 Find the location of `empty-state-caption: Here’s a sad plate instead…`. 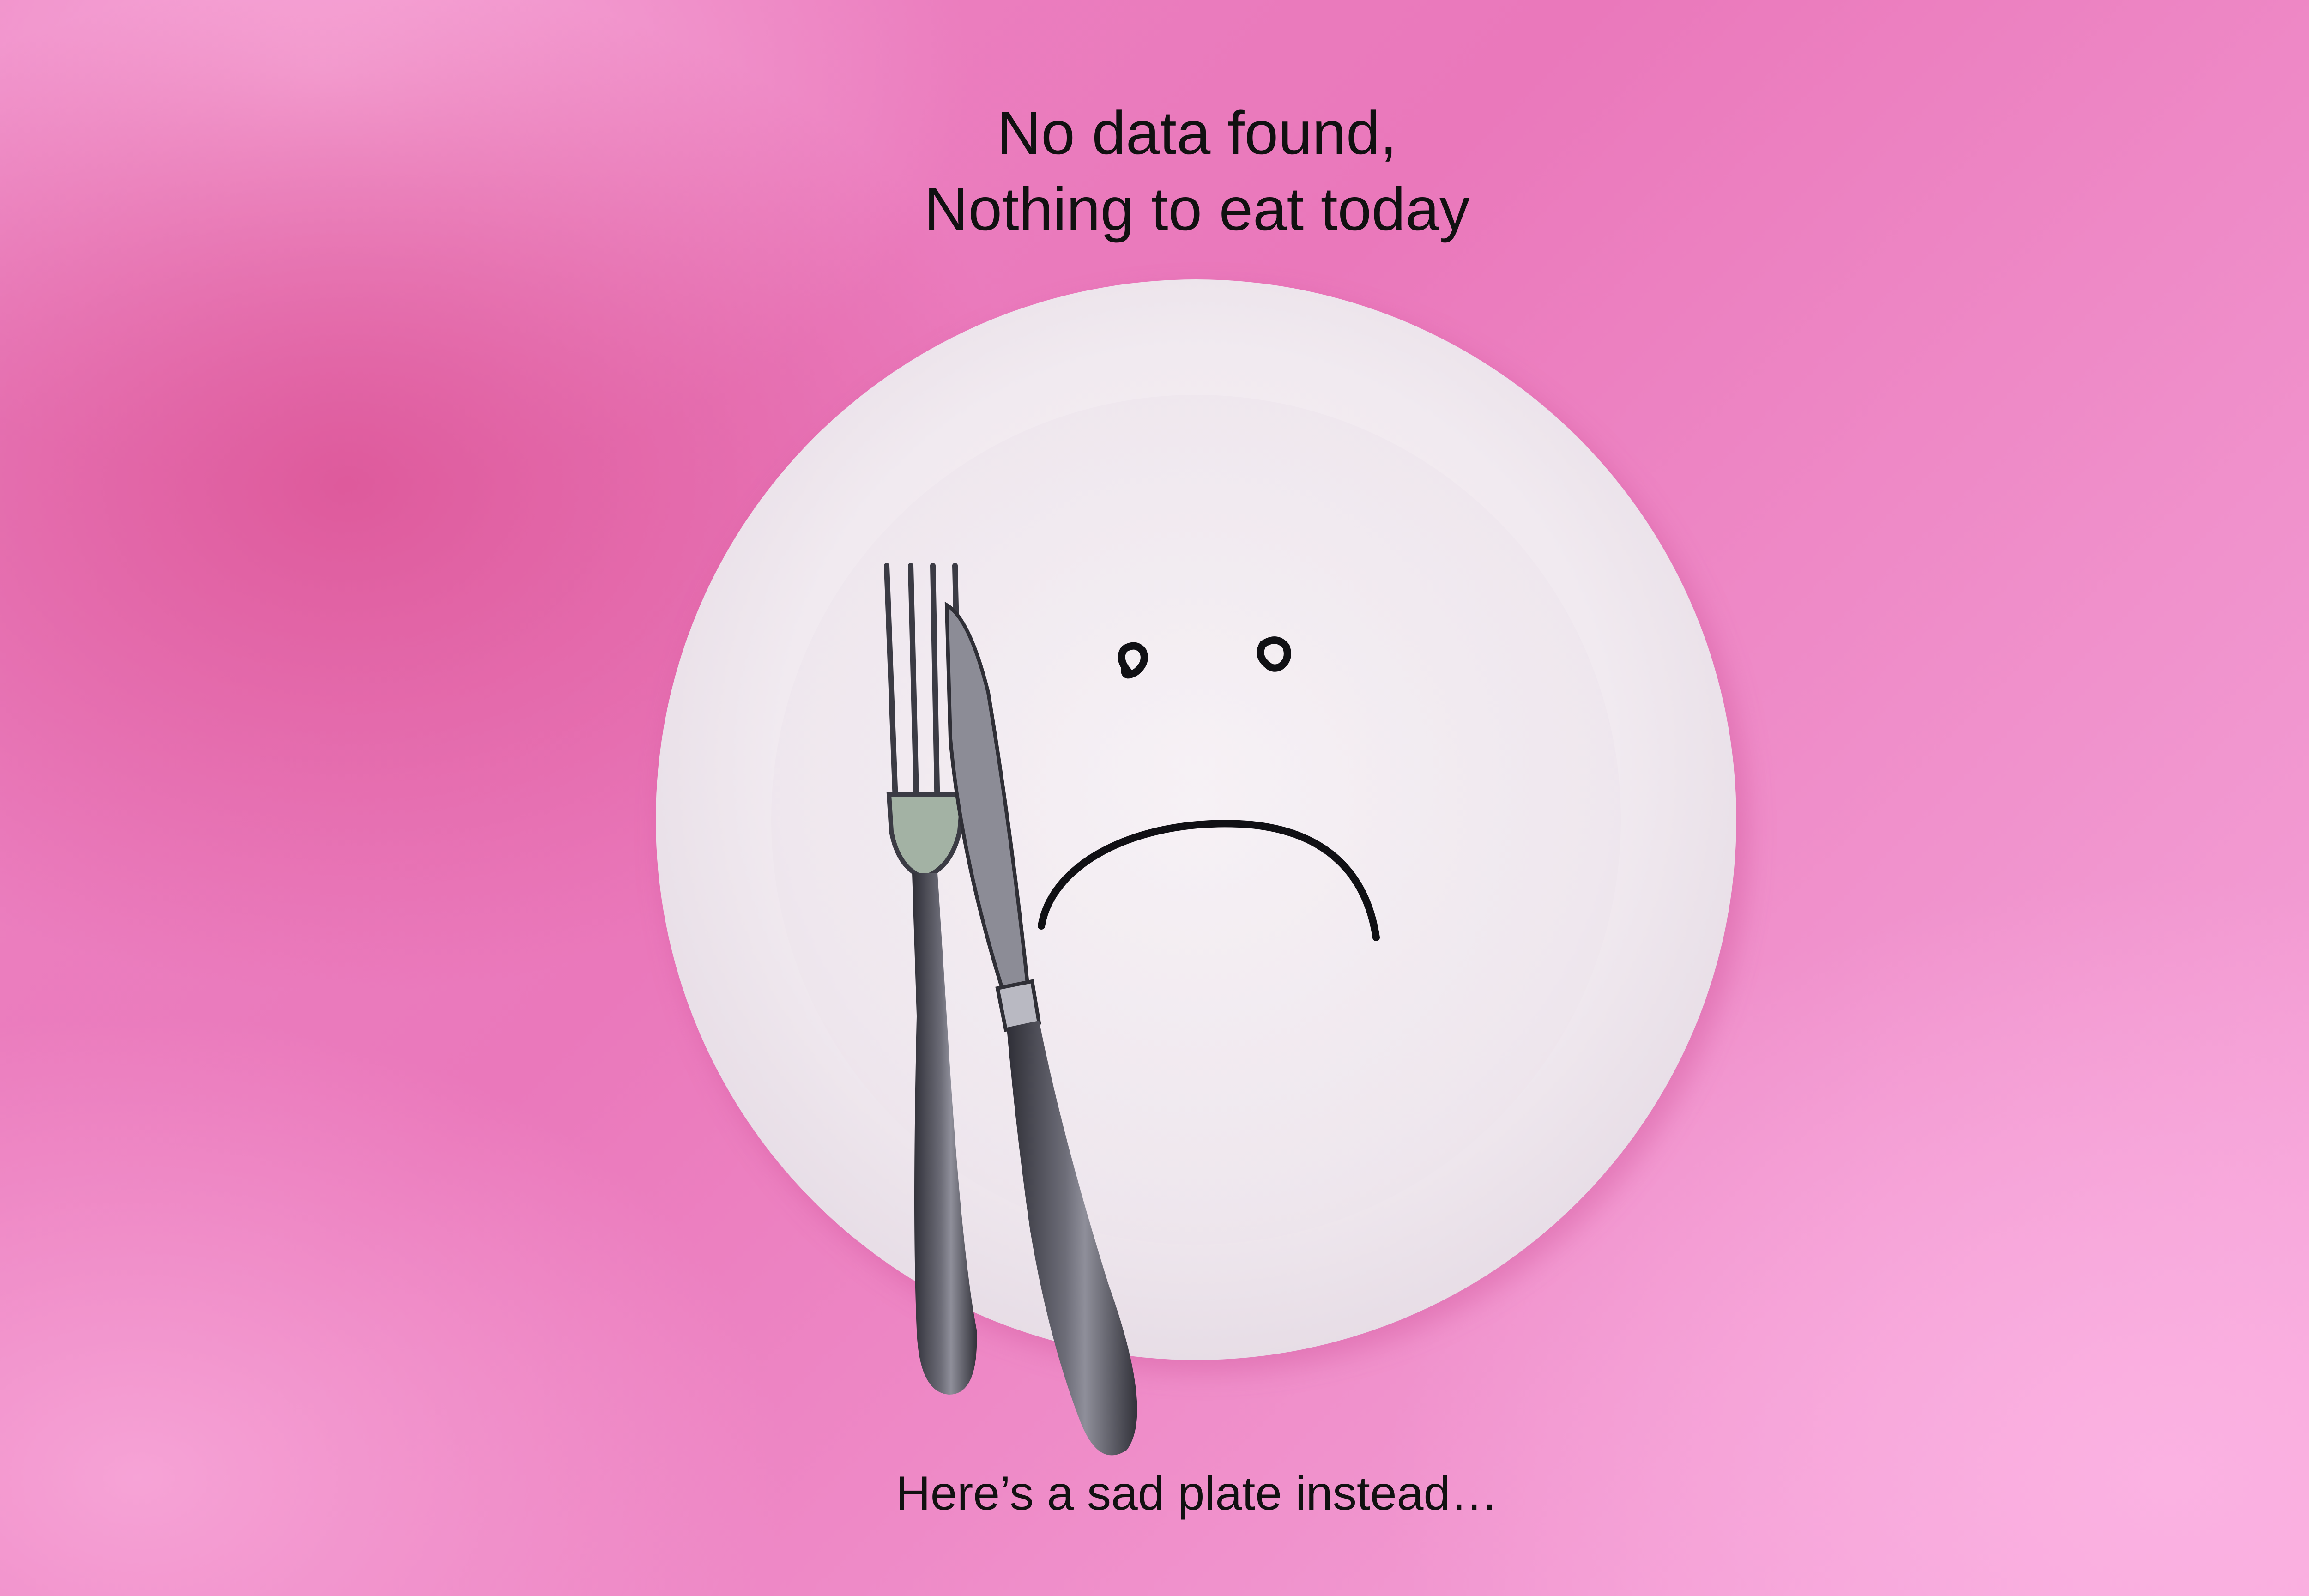

empty-state-caption: Here’s a sad plate instead… is located at coordinates (1197, 1493).